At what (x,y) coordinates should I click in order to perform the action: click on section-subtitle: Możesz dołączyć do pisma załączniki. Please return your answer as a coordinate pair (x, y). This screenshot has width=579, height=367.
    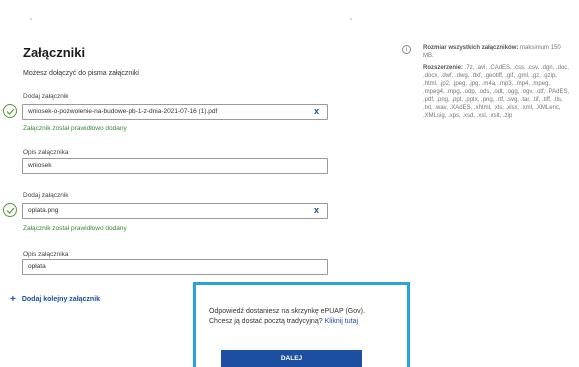
    Looking at the image, I should click on (81, 73).